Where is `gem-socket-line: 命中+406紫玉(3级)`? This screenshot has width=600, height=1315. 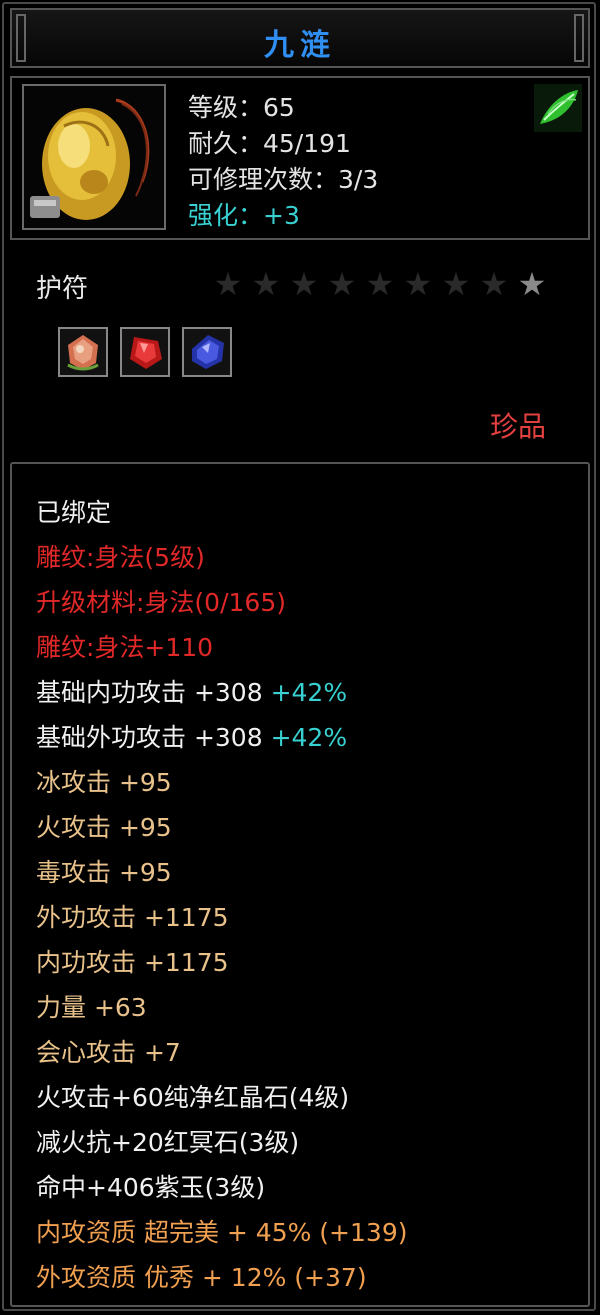 gem-socket-line: 命中+406紫玉(3级) is located at coordinates (151, 1187).